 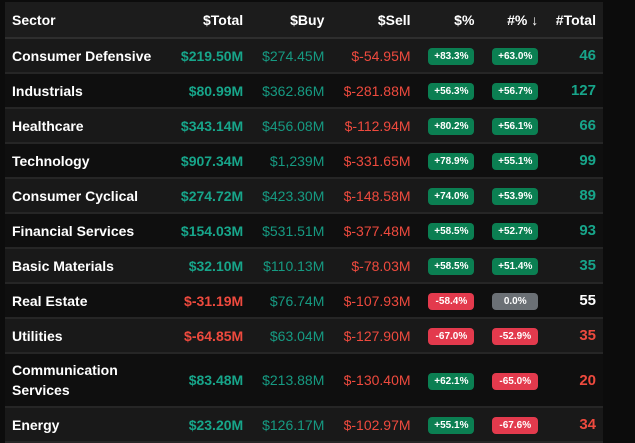 I want to click on count-pct-cell: +52.7%, so click(x=513, y=231).